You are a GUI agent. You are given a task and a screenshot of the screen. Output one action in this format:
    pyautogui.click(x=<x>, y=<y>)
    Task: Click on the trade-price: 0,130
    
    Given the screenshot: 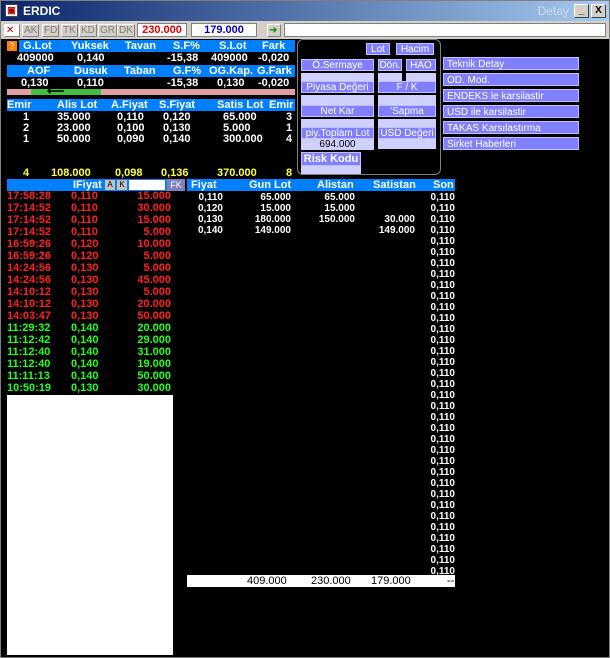 What is the action you would take?
    pyautogui.click(x=85, y=316)
    